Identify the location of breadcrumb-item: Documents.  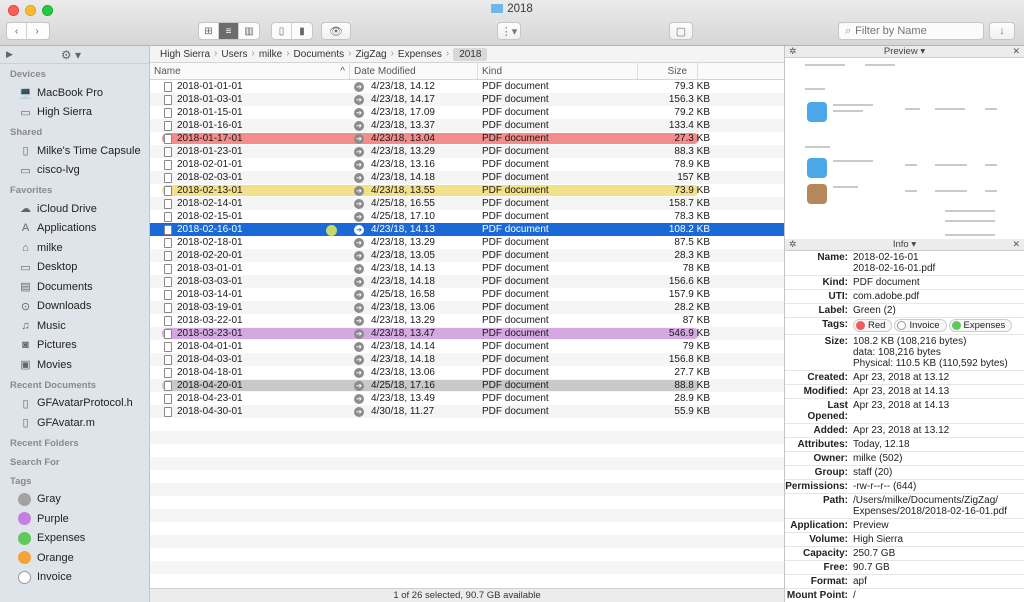
(319, 54).